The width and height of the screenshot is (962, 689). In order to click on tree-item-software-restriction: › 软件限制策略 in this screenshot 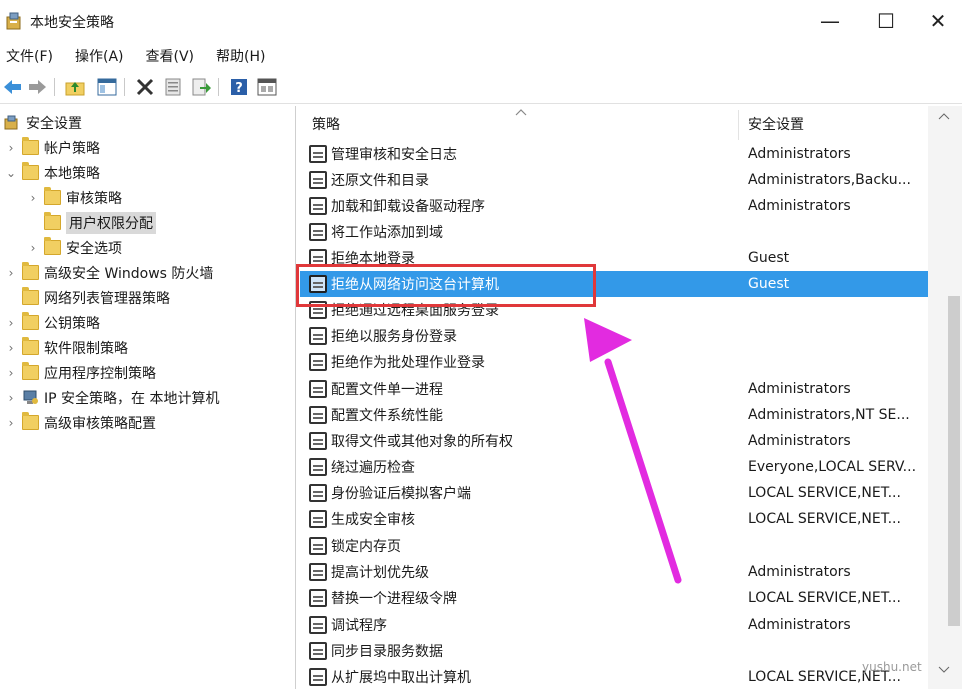, I will do `click(66, 347)`.